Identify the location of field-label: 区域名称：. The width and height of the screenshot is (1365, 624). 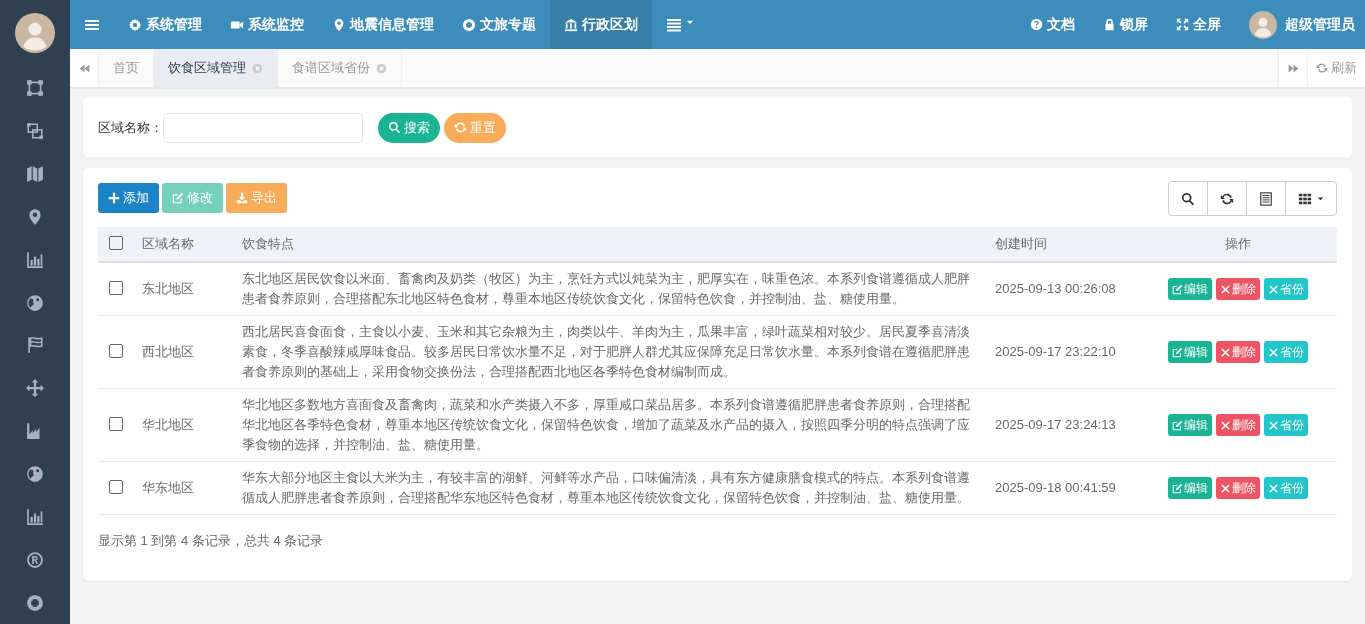
(130, 127).